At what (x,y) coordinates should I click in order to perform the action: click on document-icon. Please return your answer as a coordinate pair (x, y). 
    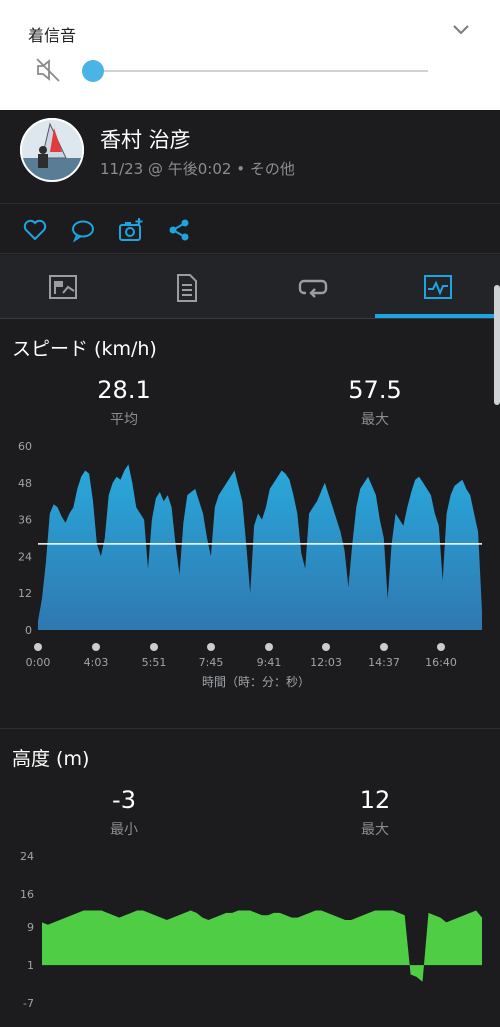
    Looking at the image, I should click on (187, 288).